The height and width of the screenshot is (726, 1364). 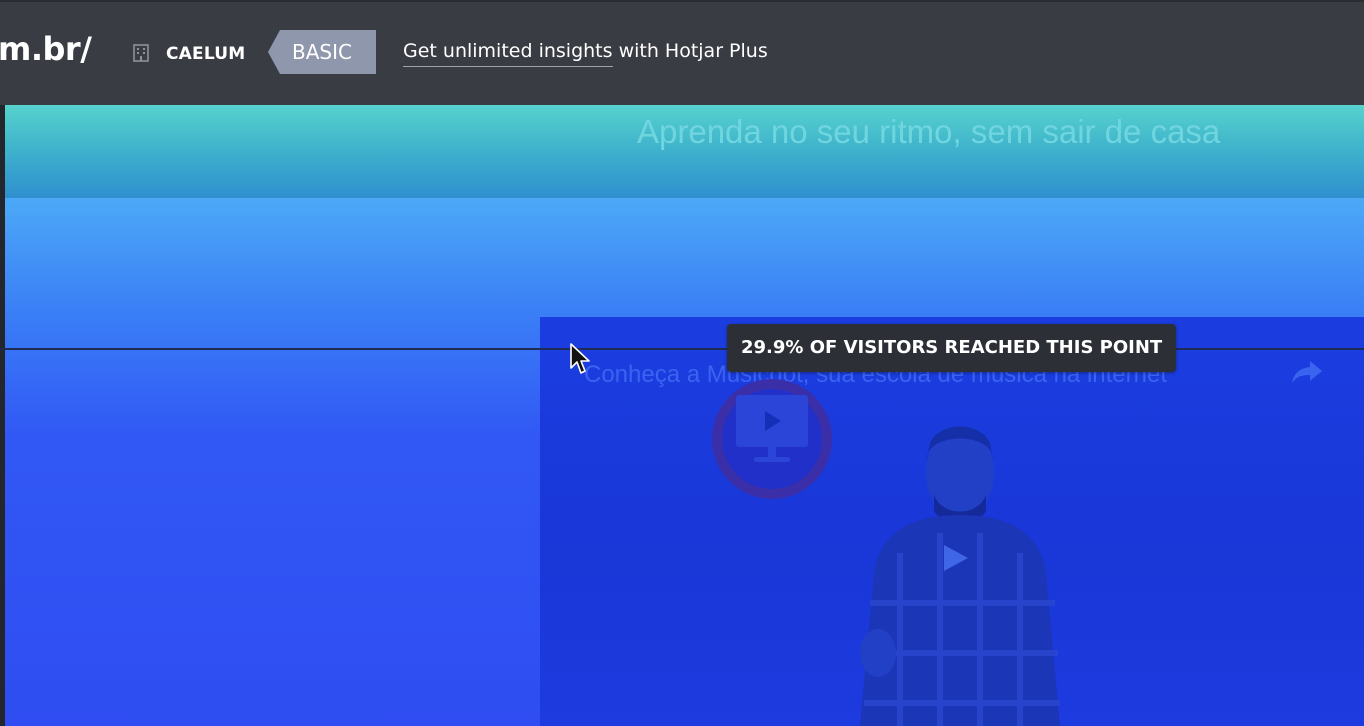 What do you see at coordinates (580, 359) in the screenshot?
I see `mouse-pointer-icon` at bounding box center [580, 359].